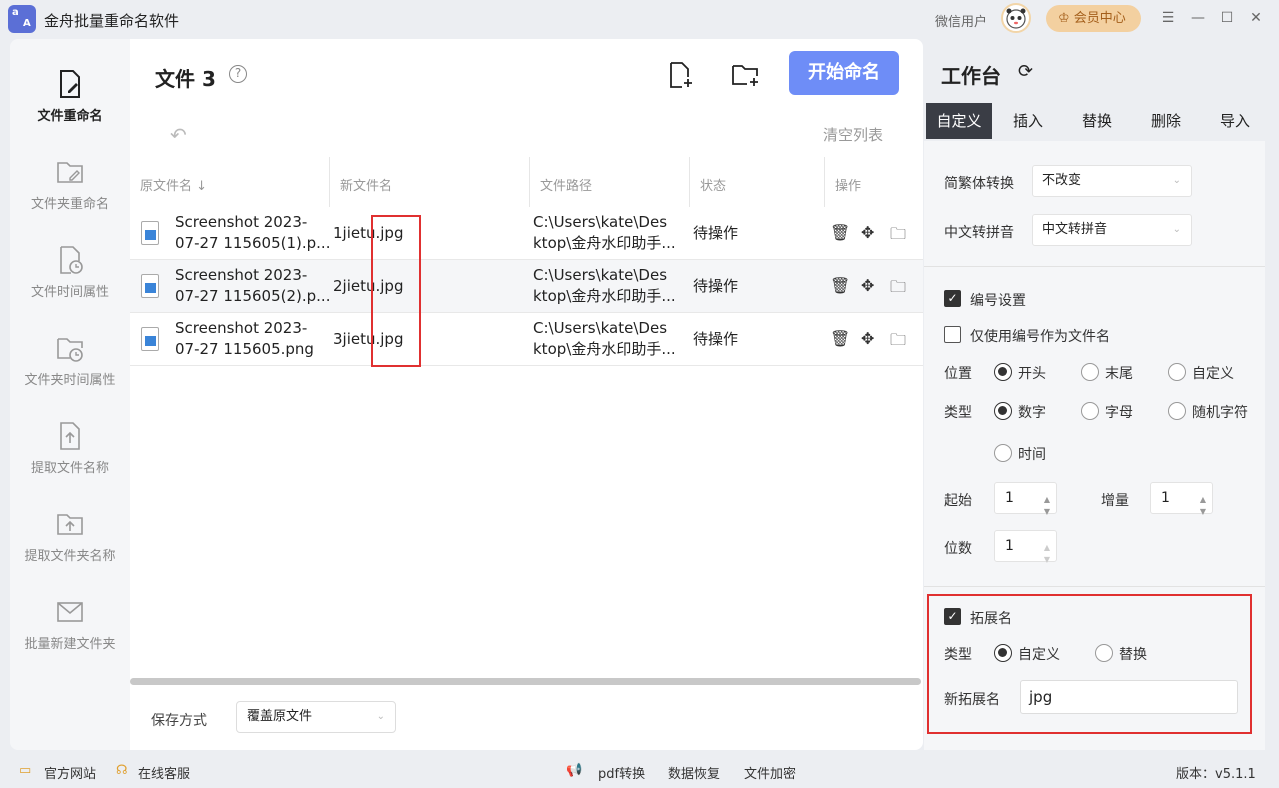  What do you see at coordinates (1028, 121) in the screenshot?
I see `tab-insert: 插入` at bounding box center [1028, 121].